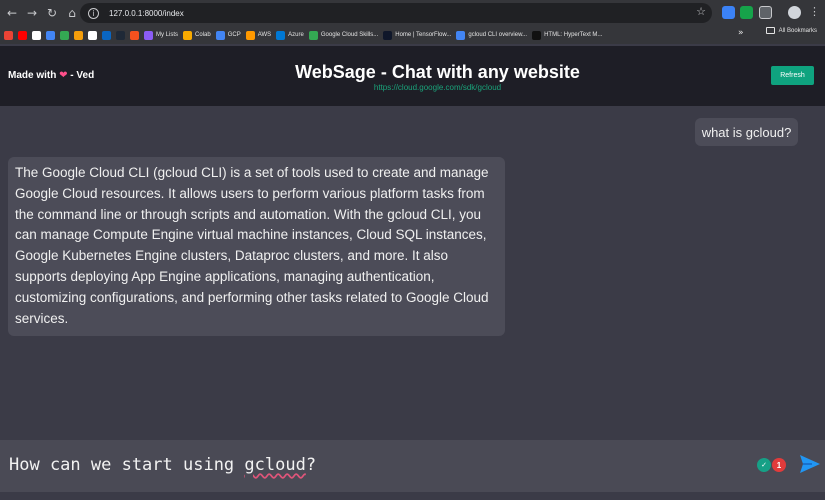 Image resolution: width=825 pixels, height=500 pixels. Describe the element at coordinates (810, 464) in the screenshot. I see `send-icon` at that location.